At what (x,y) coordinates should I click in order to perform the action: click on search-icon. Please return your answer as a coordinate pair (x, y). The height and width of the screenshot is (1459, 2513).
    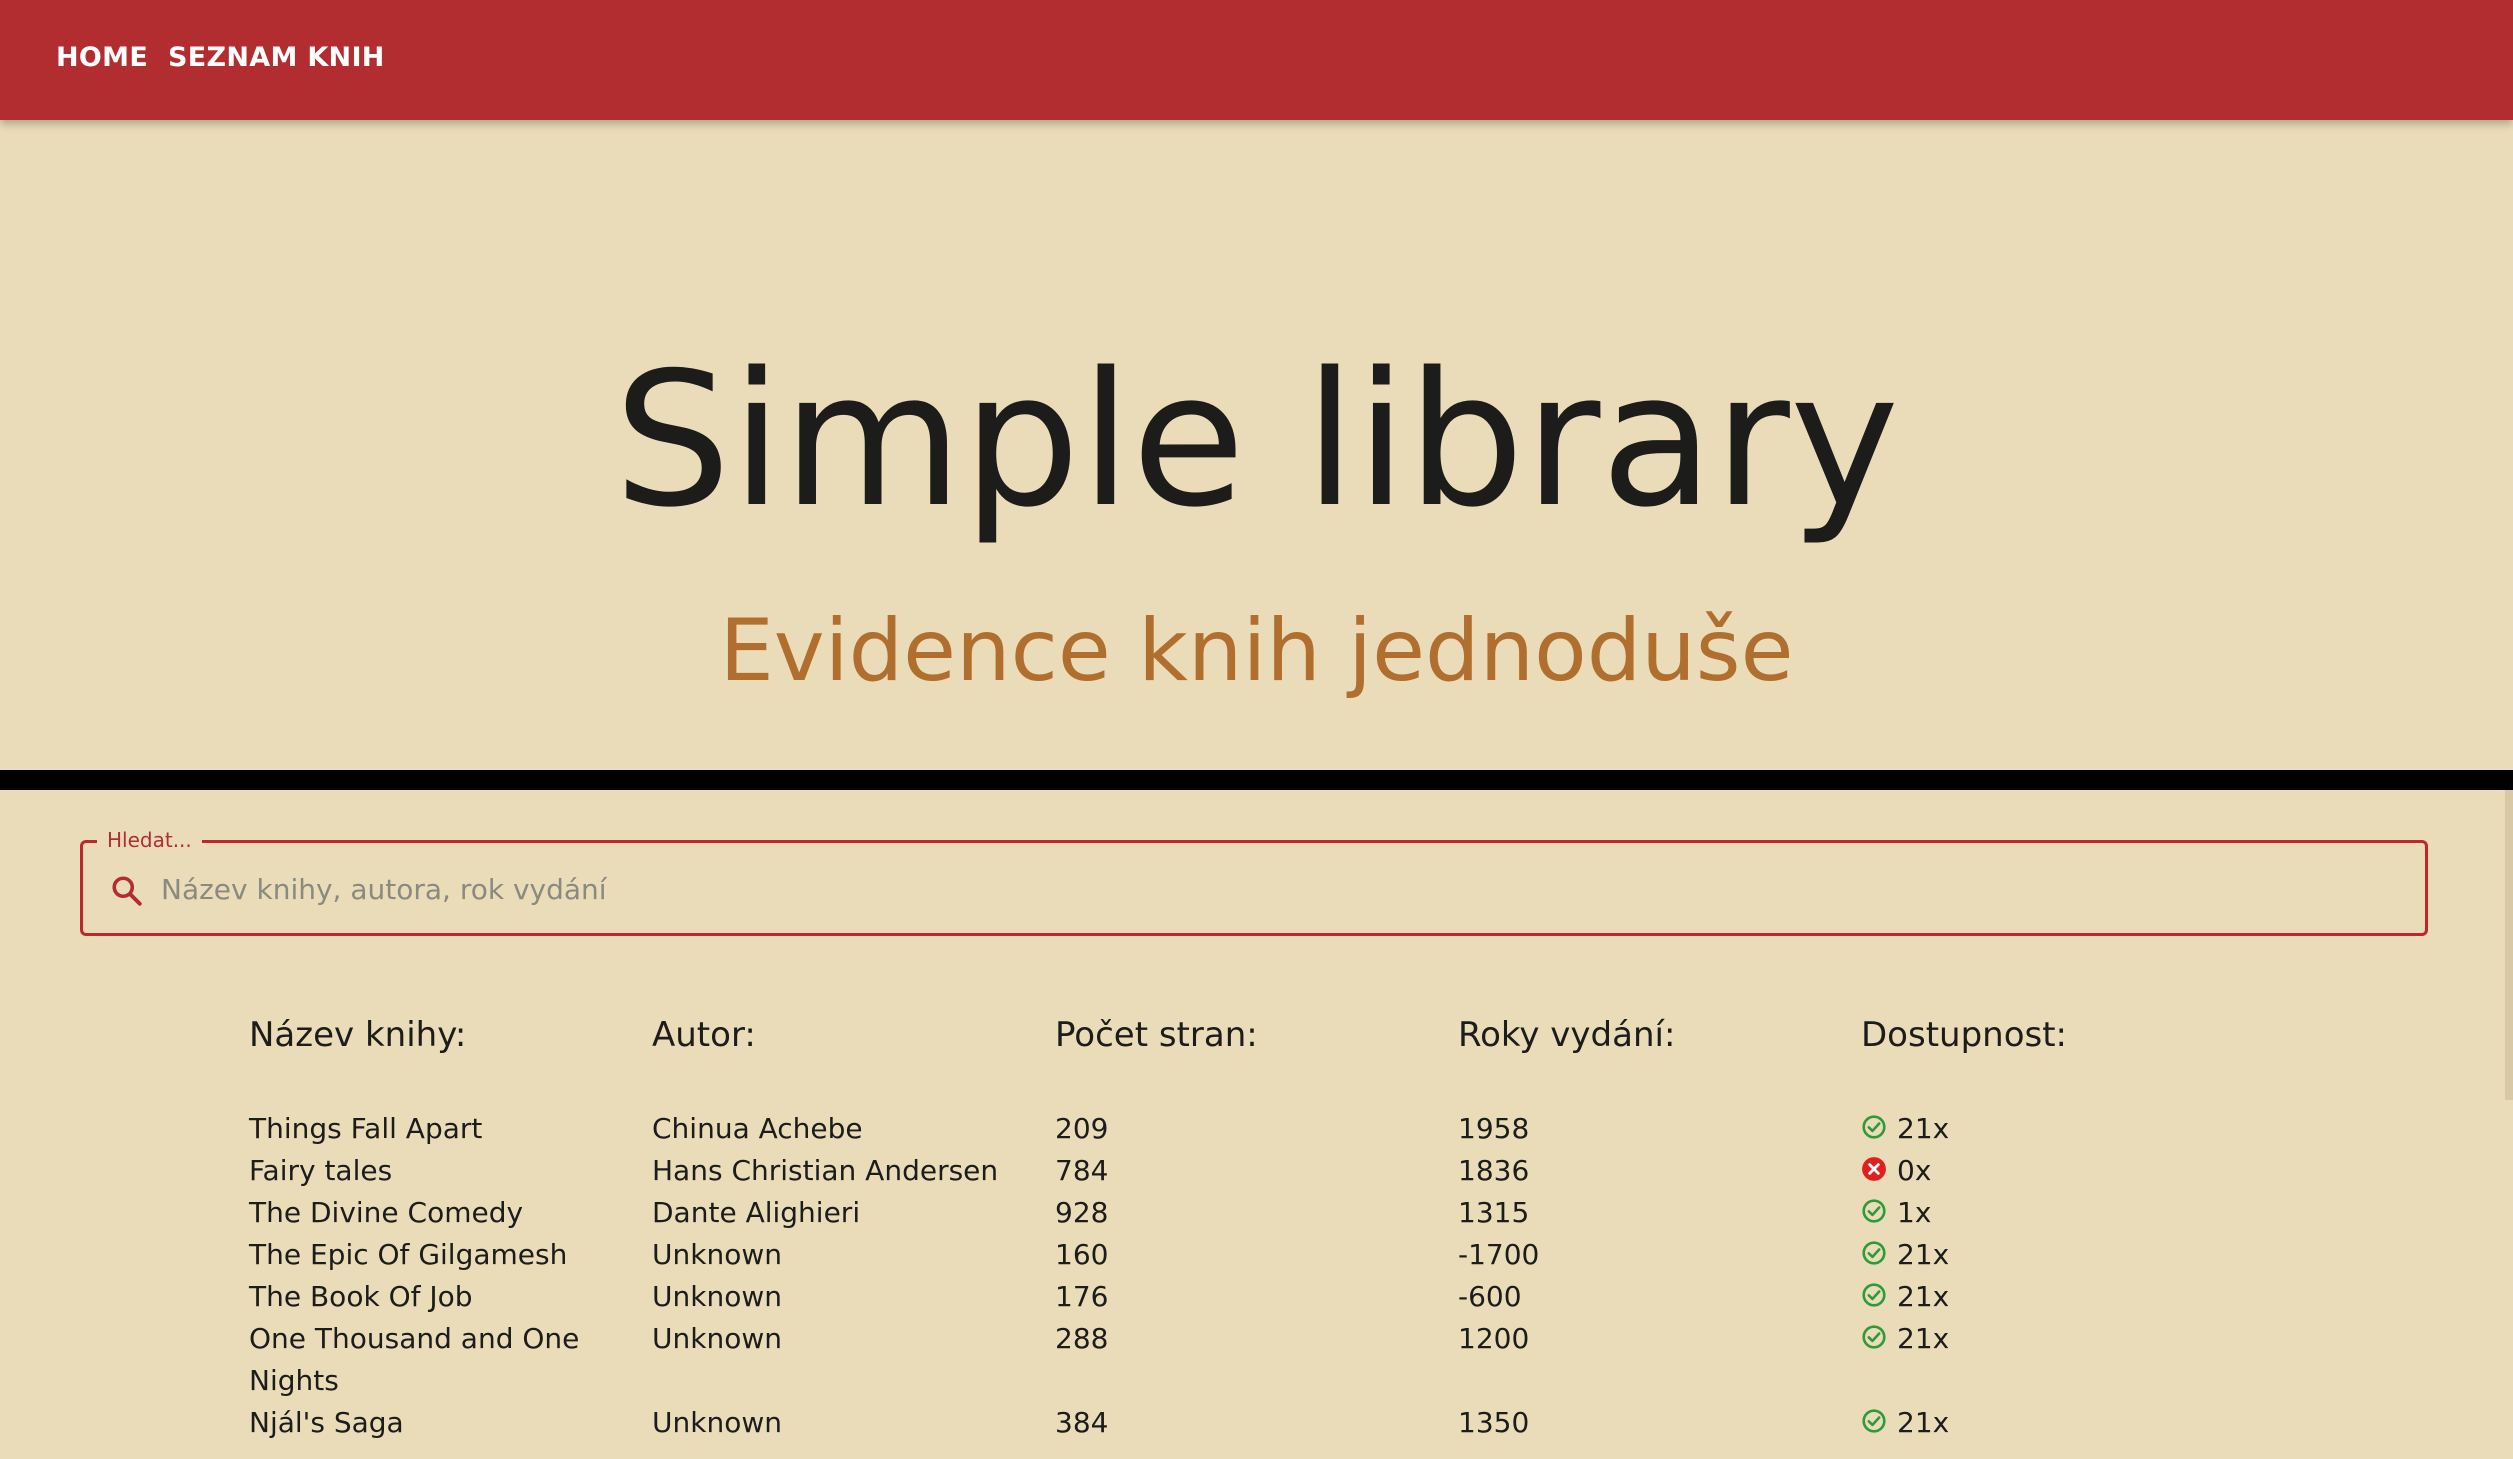
    Looking at the image, I should click on (127, 891).